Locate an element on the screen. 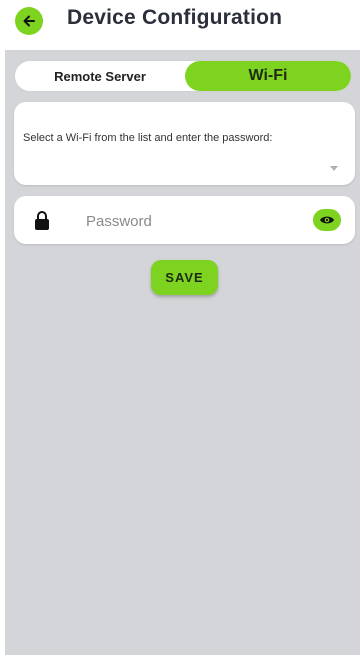 Image resolution: width=360 pixels, height=655 pixels. page-title: Device Configuration is located at coordinates (175, 17).